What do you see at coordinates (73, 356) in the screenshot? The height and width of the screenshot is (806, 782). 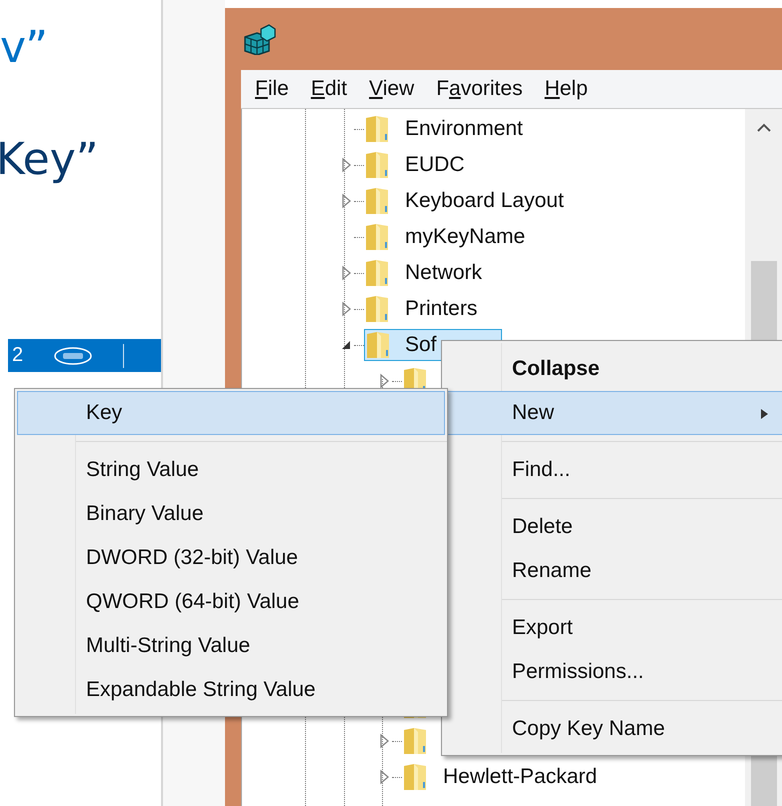 I see `logo-icon` at bounding box center [73, 356].